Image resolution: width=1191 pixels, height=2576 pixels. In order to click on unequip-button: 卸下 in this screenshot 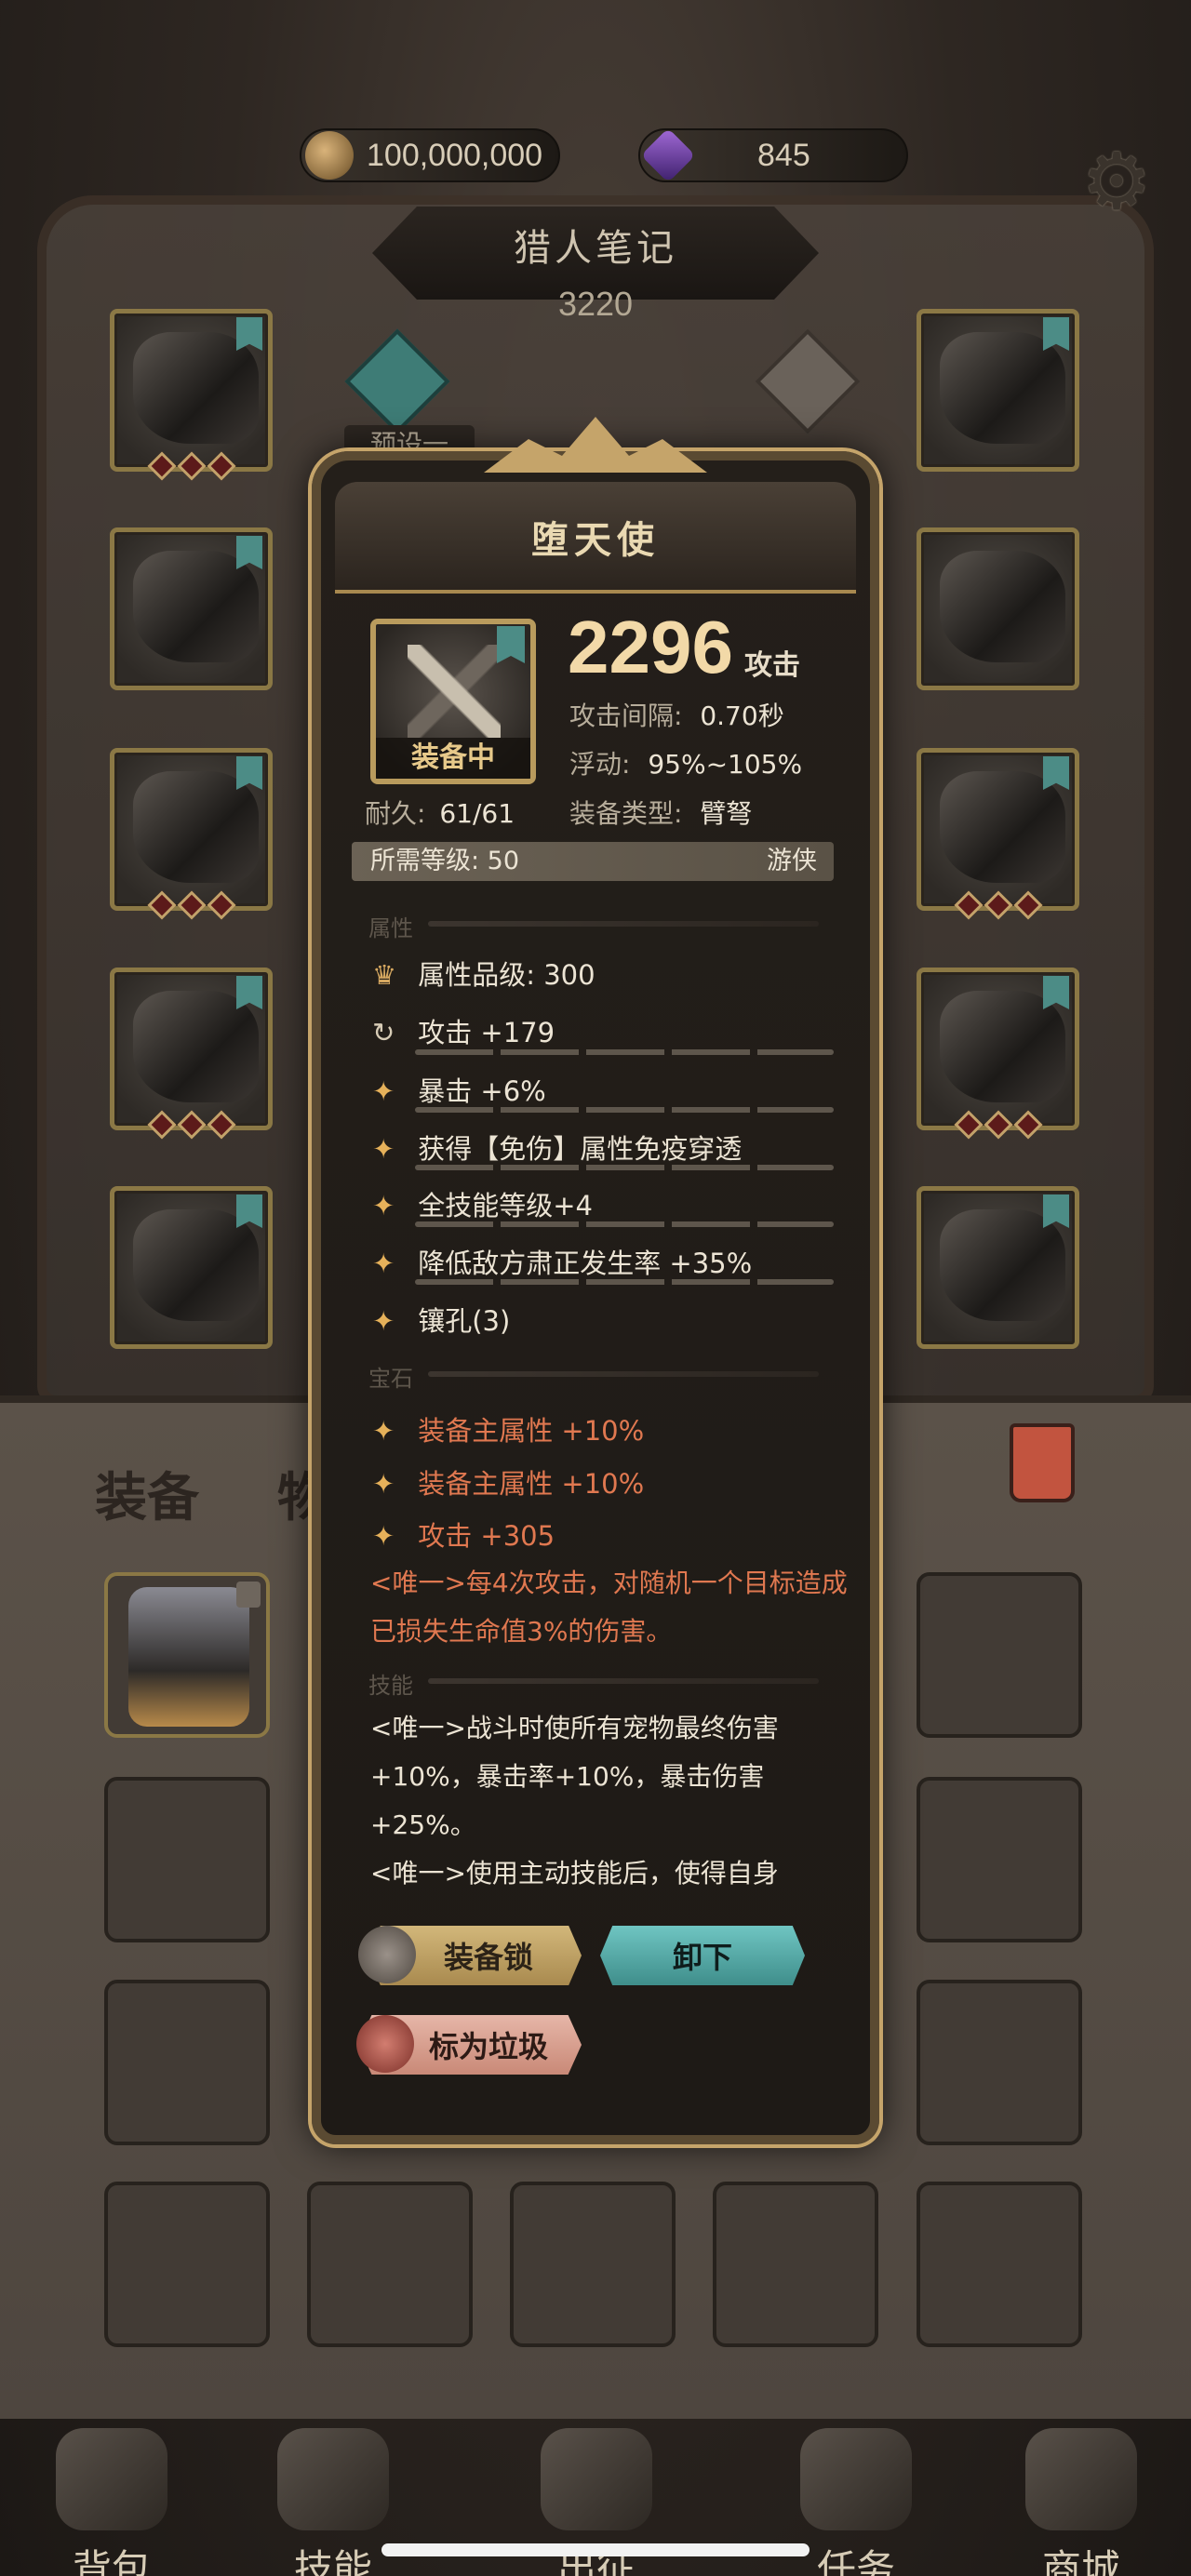, I will do `click(702, 1955)`.